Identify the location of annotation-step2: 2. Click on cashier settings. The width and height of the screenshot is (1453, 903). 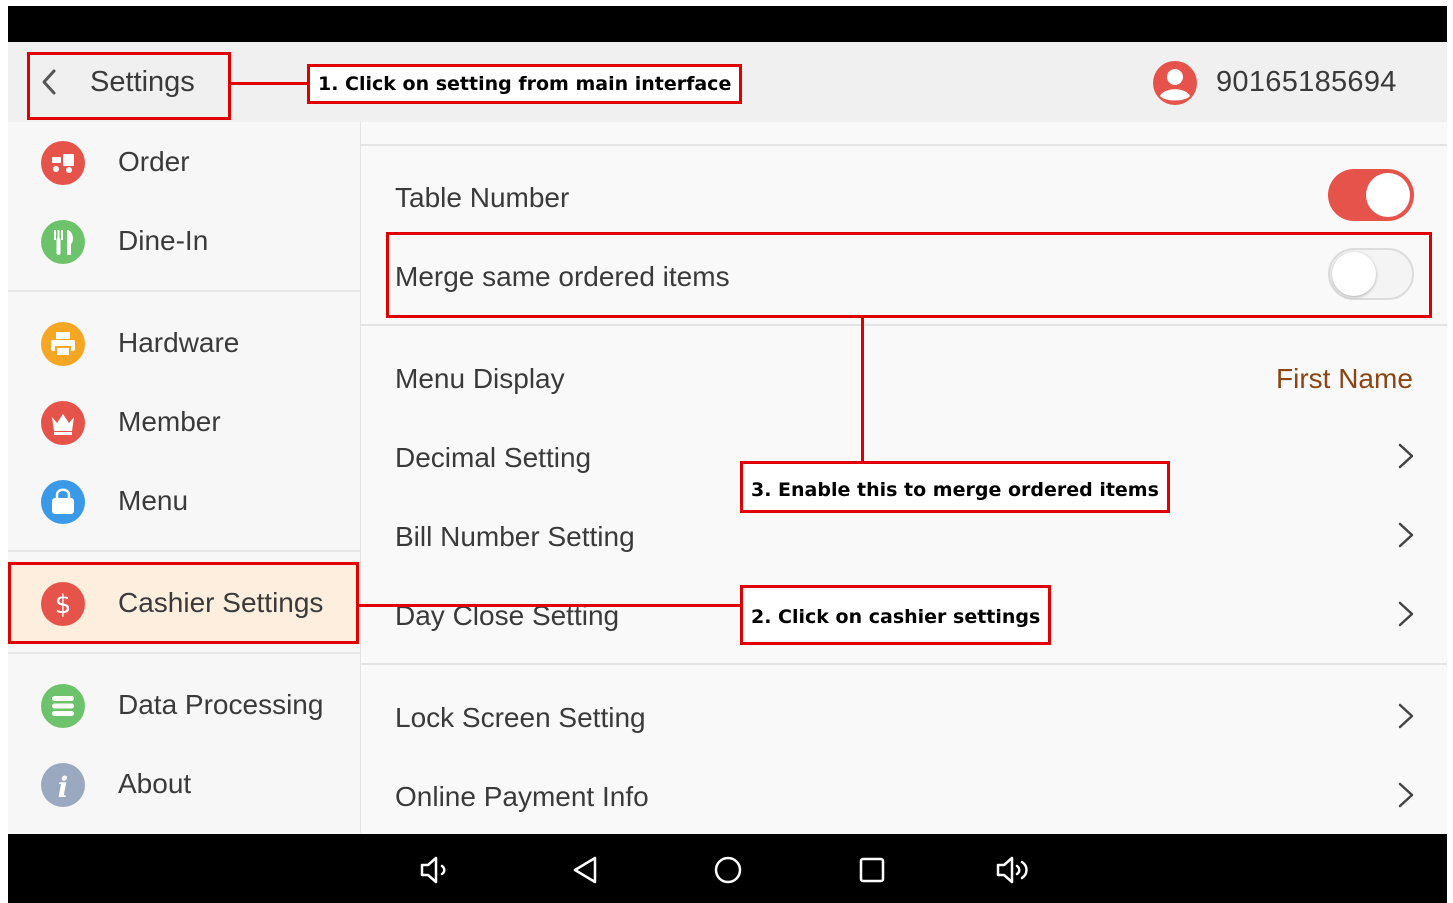
(896, 615).